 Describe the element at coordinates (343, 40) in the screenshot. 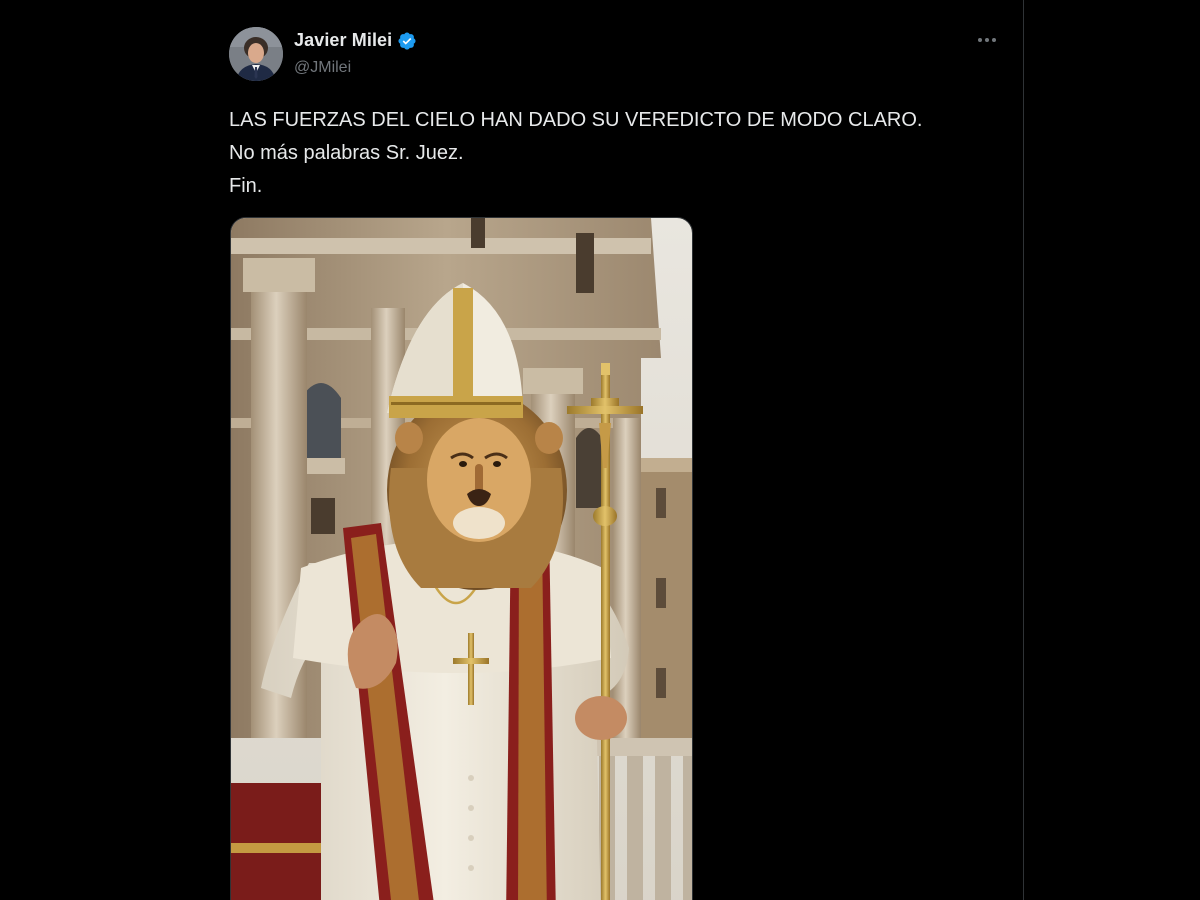

I see `author-display-name: Javier Milei` at that location.